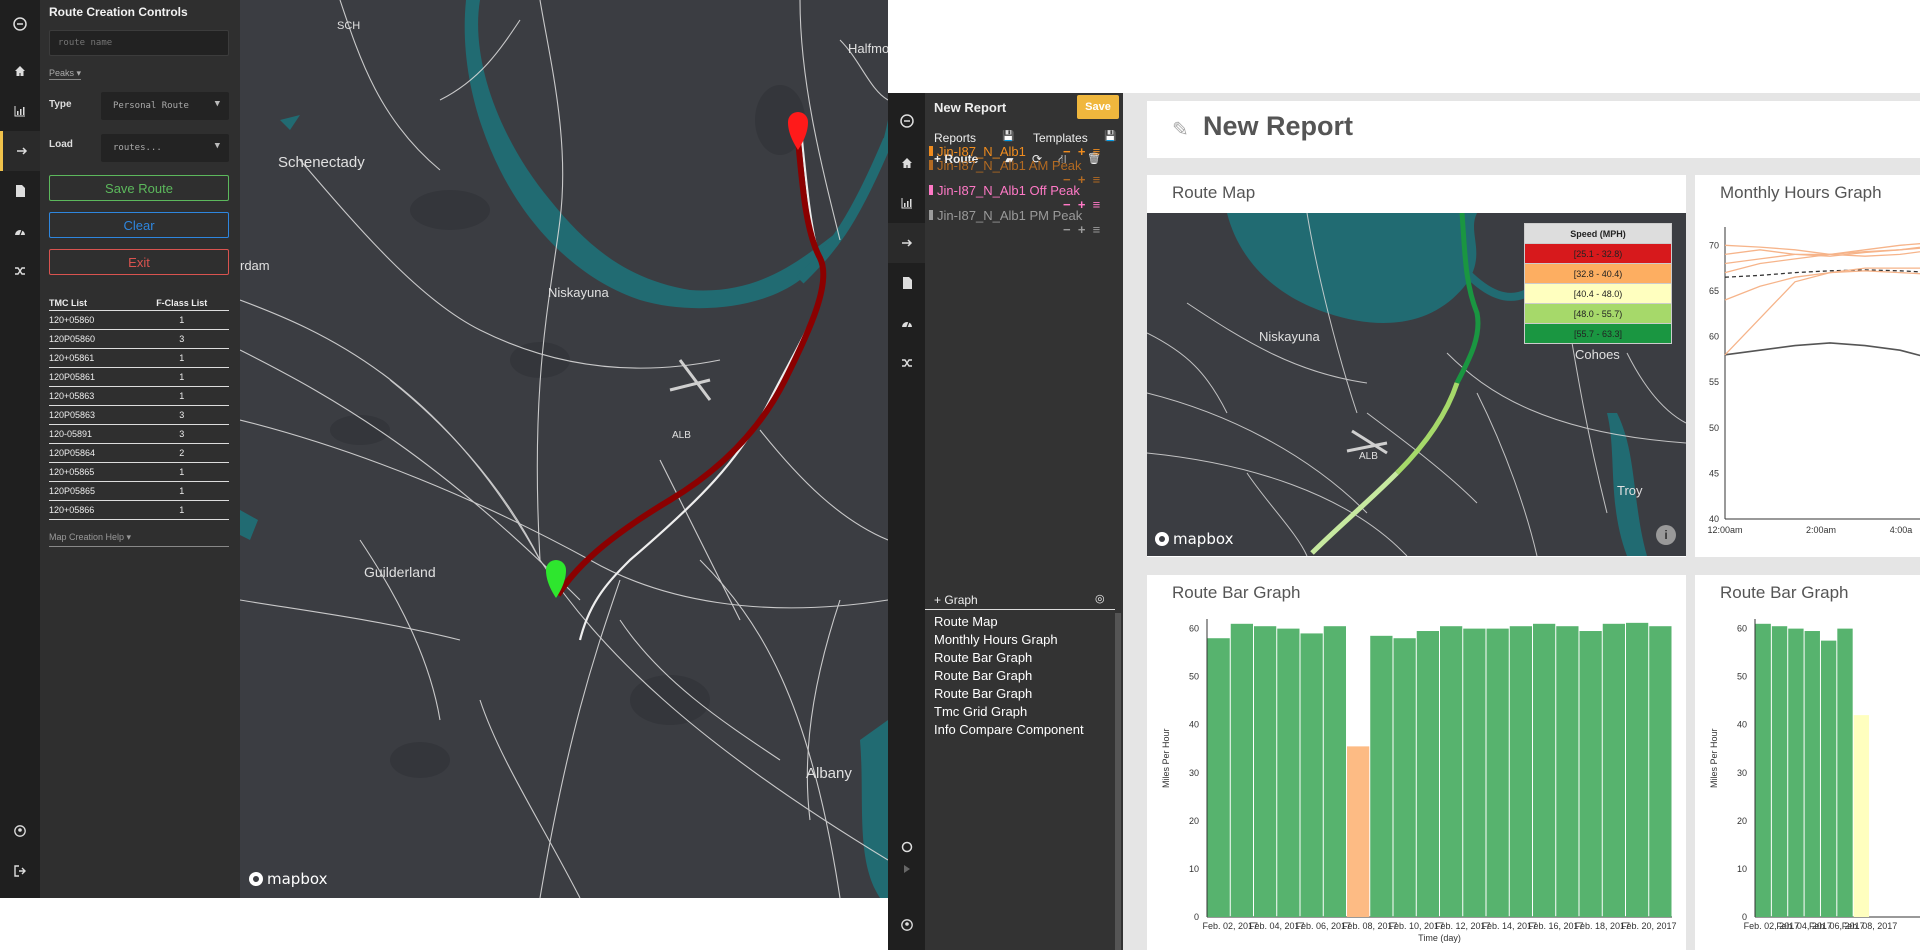 Image resolution: width=1920 pixels, height=950 pixels. I want to click on x-tick-label: Feb. 08, 2017, so click(1870, 926).